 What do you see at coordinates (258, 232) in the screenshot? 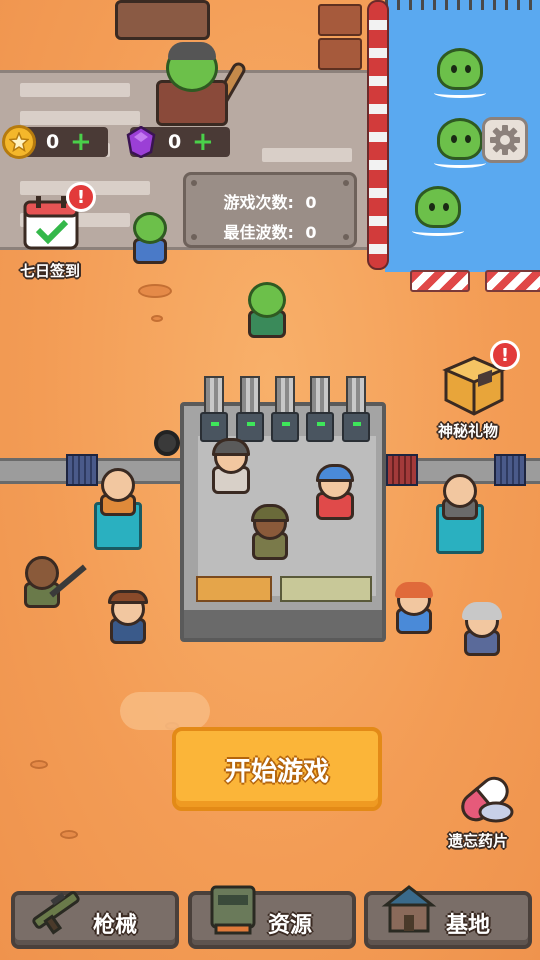
I see `best-wave-label: 最佳波数:` at bounding box center [258, 232].